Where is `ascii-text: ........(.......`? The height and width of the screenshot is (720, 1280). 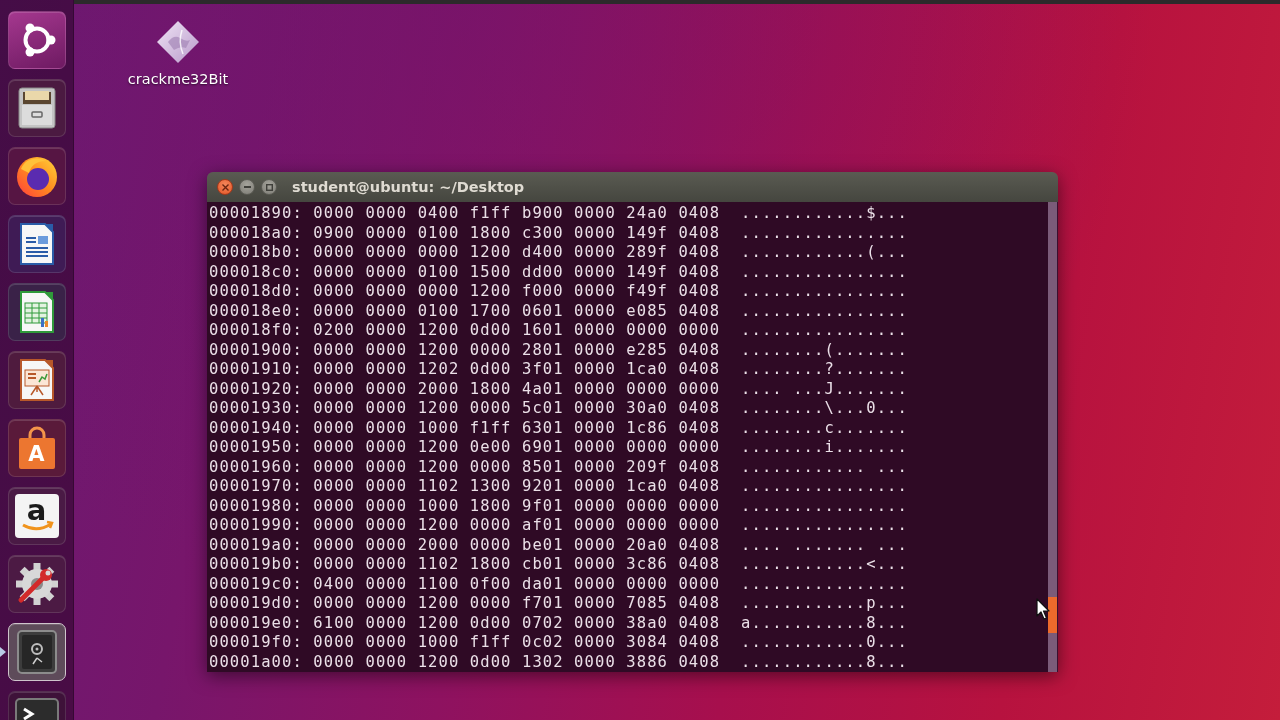
ascii-text: ........(....... is located at coordinates (824, 349).